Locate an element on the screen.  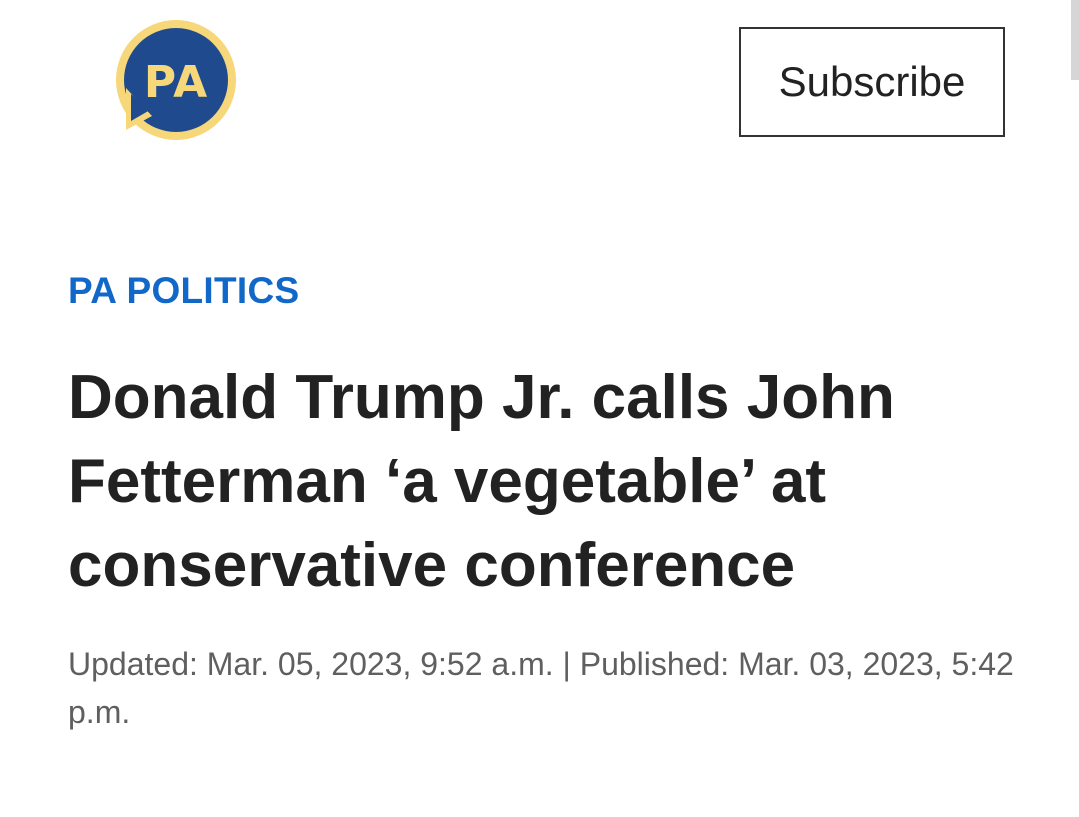
logo-text: PA is located at coordinates (176, 82).